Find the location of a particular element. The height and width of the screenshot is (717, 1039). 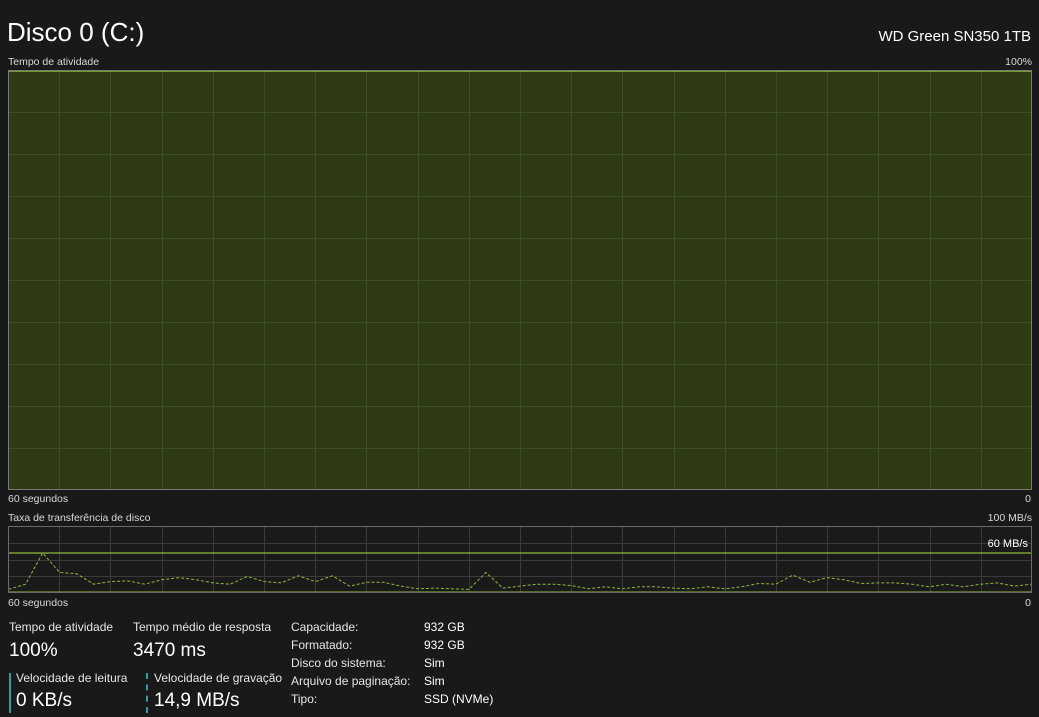

read-speed-indicator is located at coordinates (10, 693).